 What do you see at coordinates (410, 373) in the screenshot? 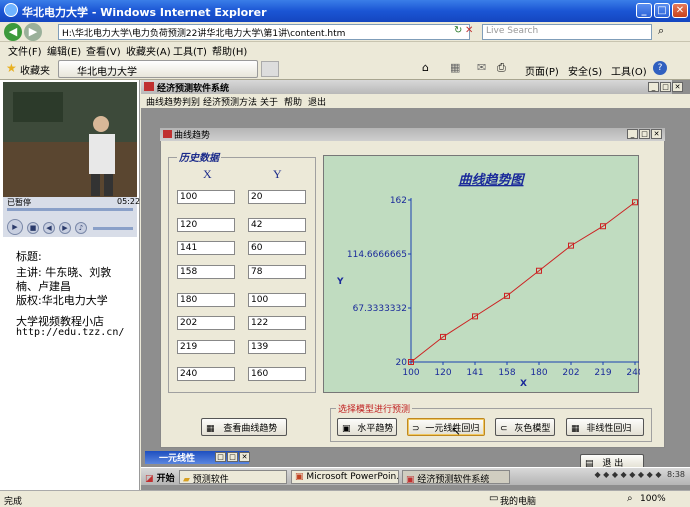
I see `x-tick-label: 100` at bounding box center [410, 373].